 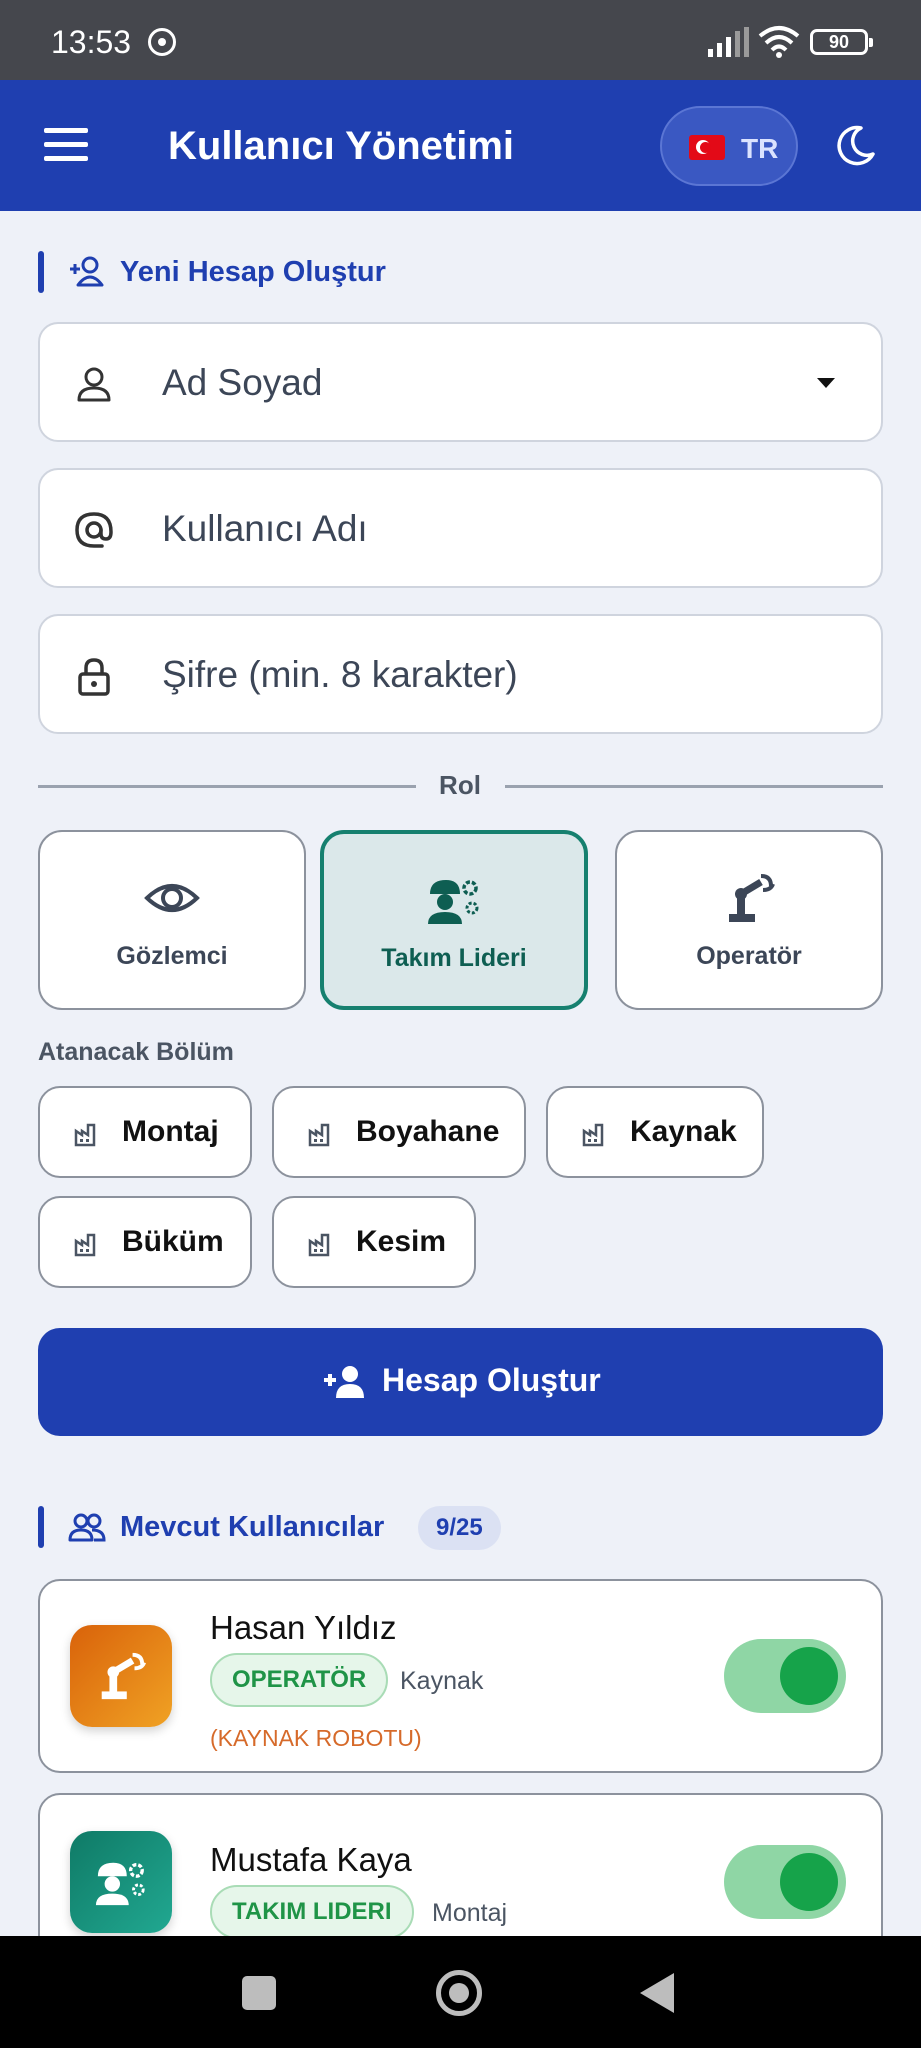 What do you see at coordinates (657, 1993) in the screenshot?
I see `back-icon` at bounding box center [657, 1993].